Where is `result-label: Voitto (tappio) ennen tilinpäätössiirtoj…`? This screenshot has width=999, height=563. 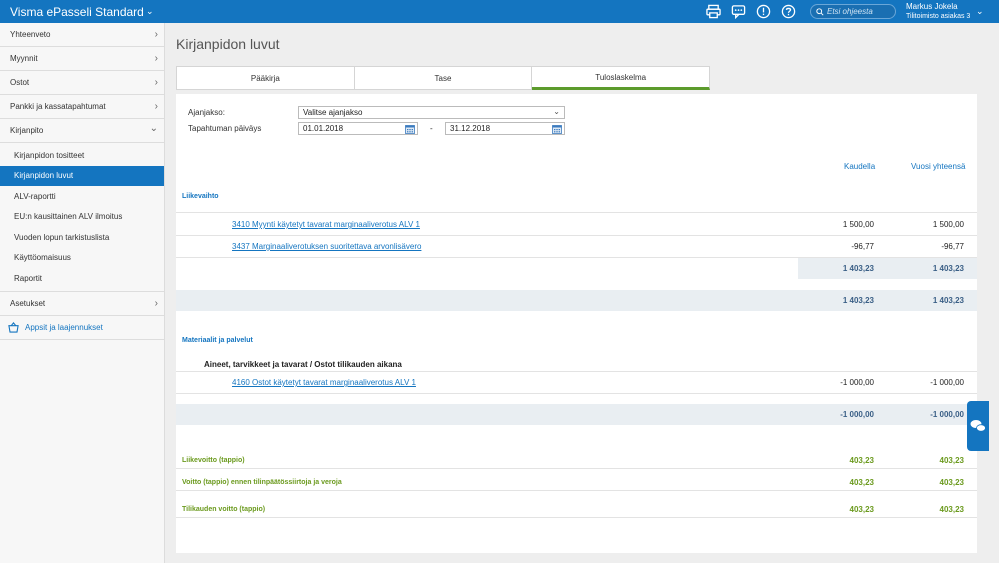
result-label: Voitto (tappio) ennen tilinpäätössiirtoj… is located at coordinates (262, 482).